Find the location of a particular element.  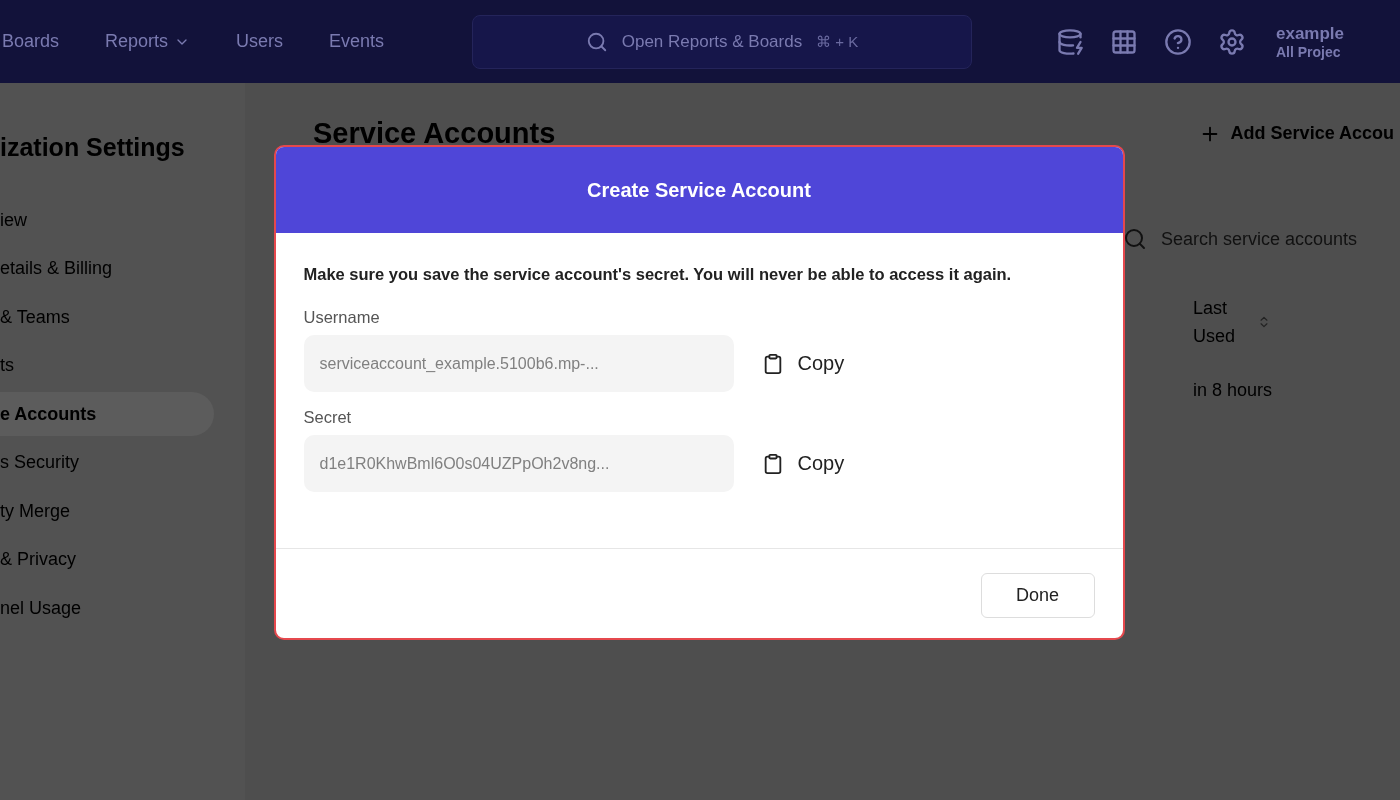

sidebar-title: ization Settings is located at coordinates (93, 147).